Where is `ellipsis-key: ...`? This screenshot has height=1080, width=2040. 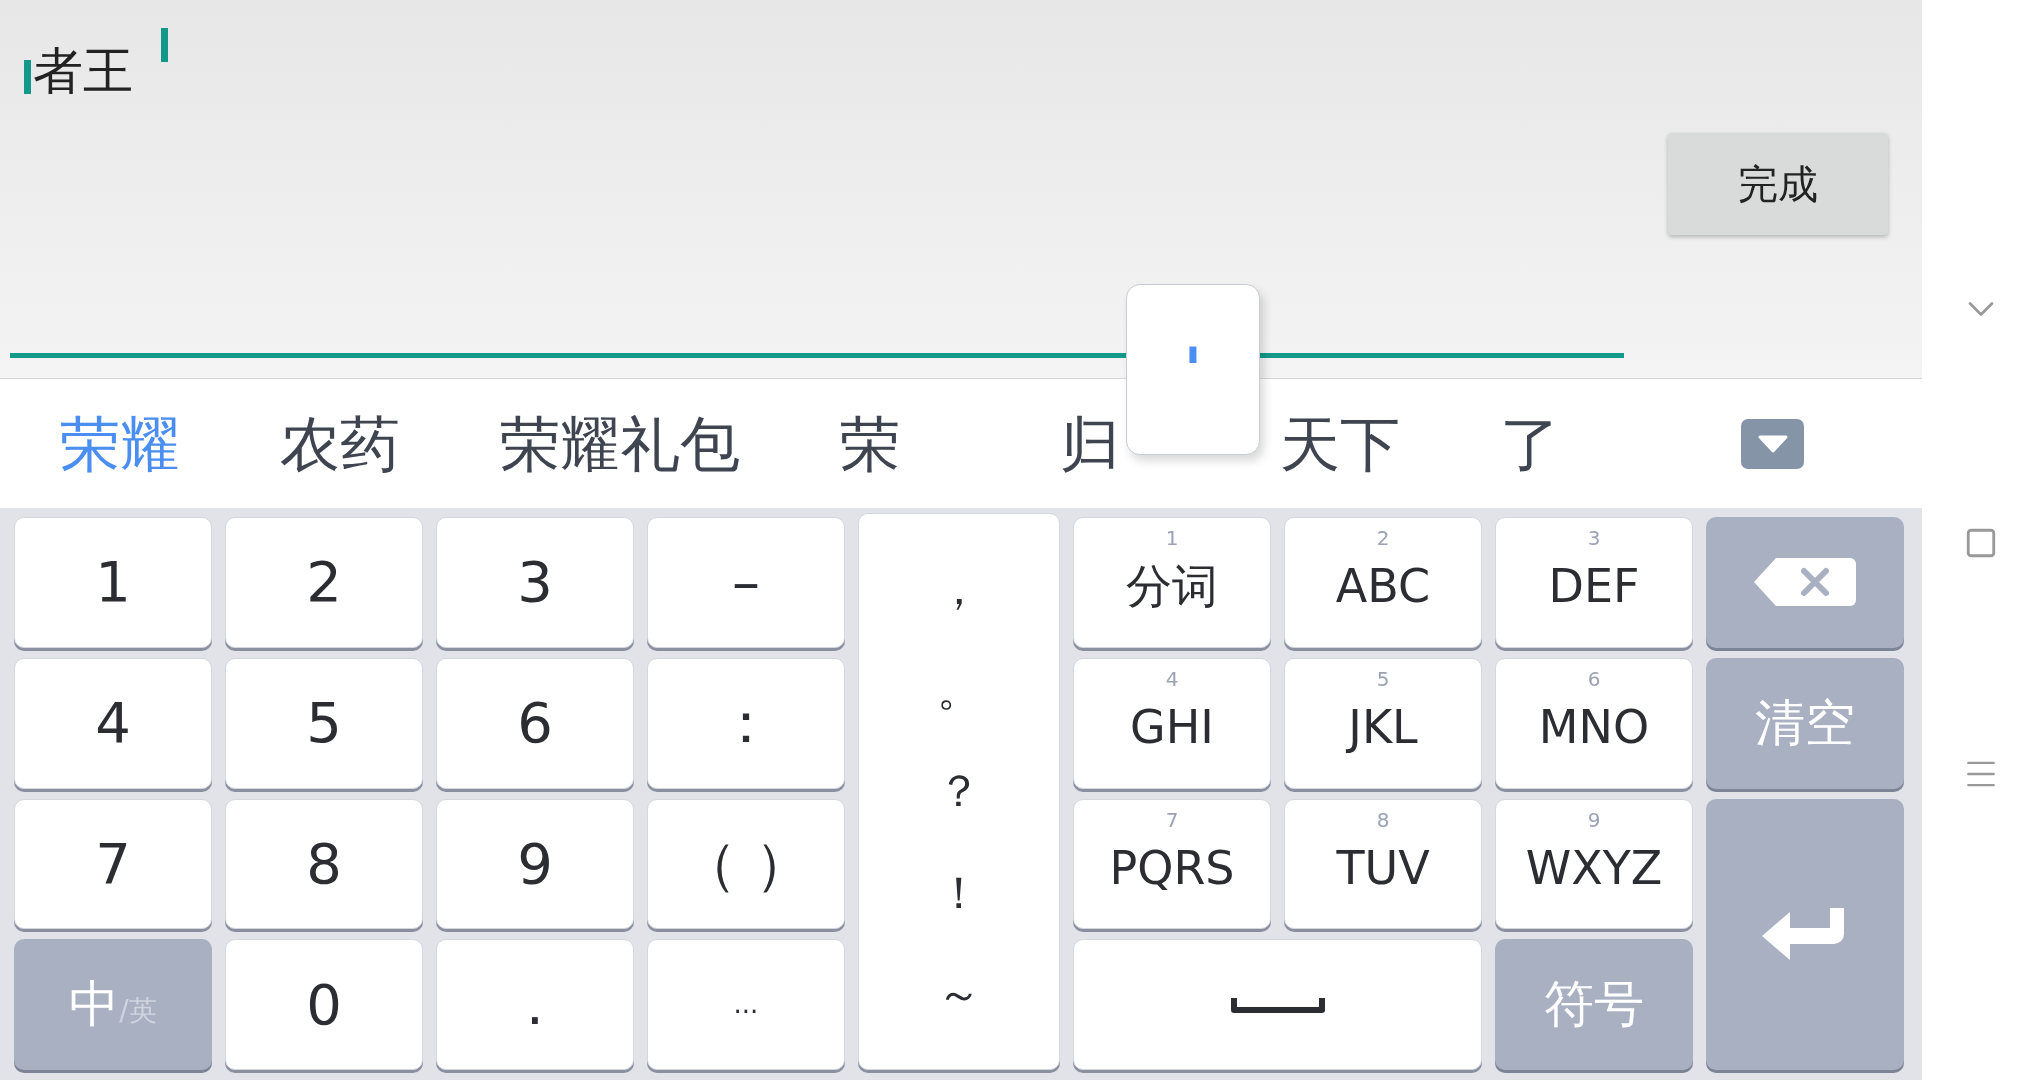
ellipsis-key: ... is located at coordinates (746, 1004).